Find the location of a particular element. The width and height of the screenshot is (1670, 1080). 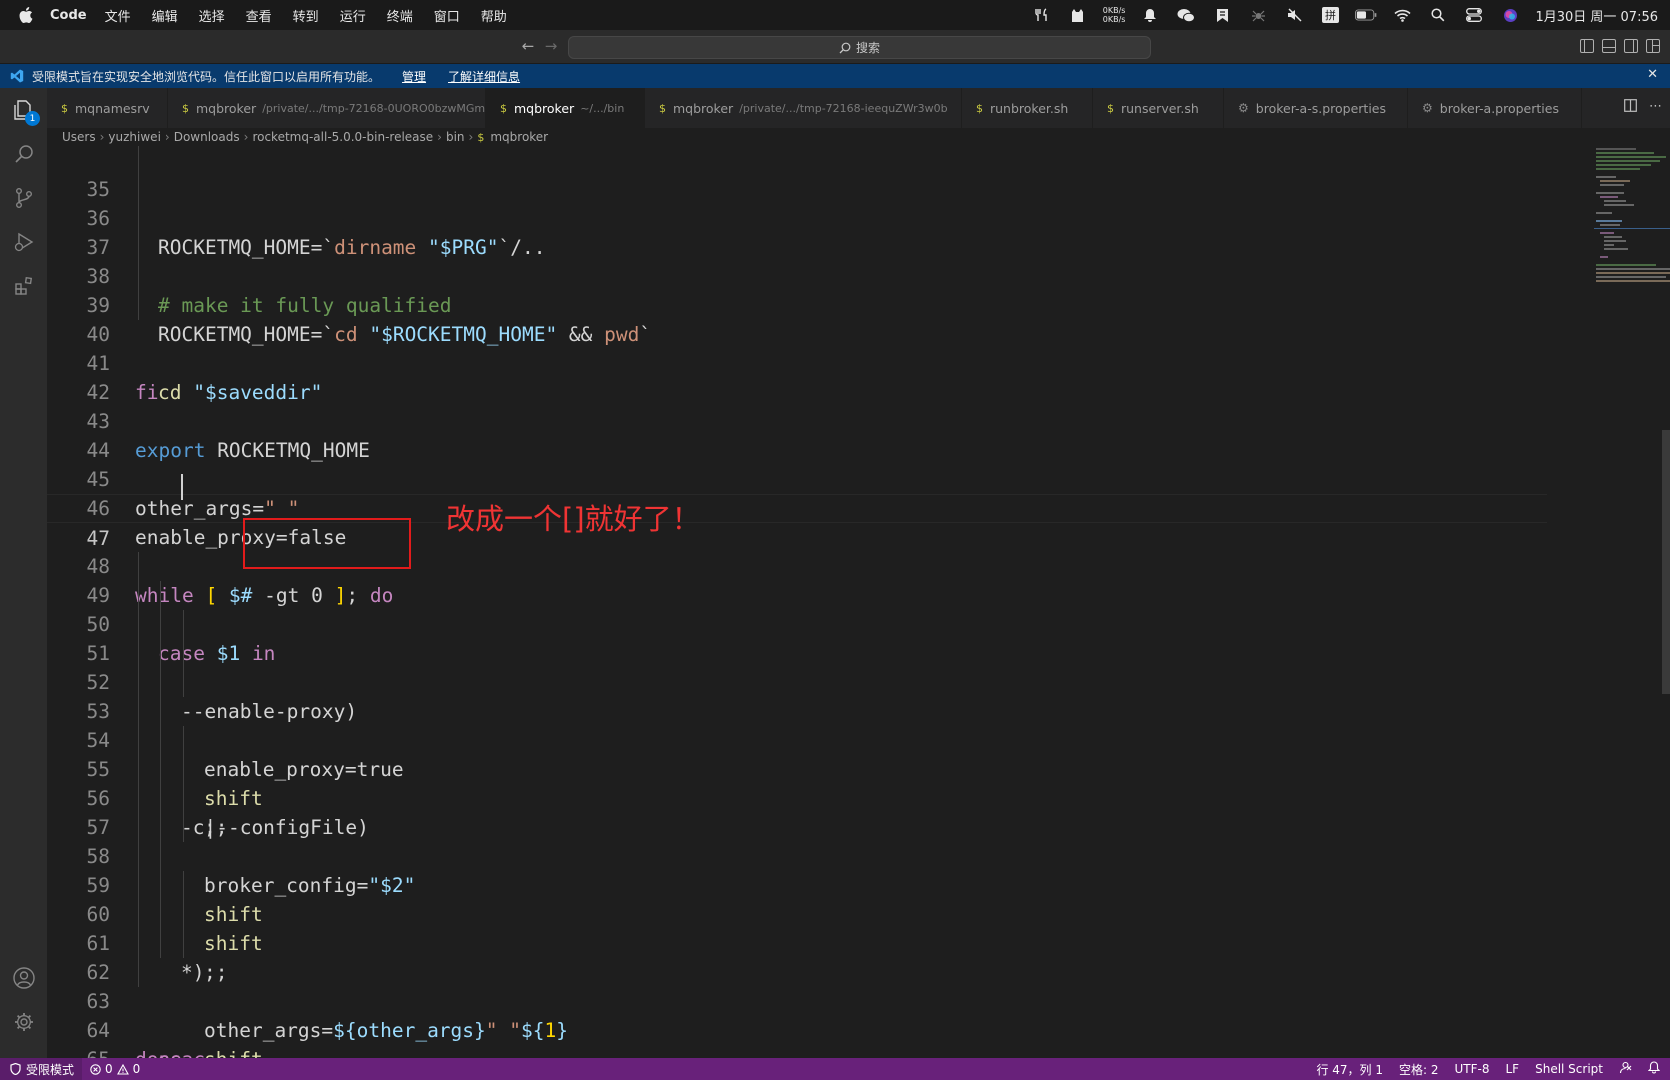

code-line: 56 shift is located at coordinates (797, 840).